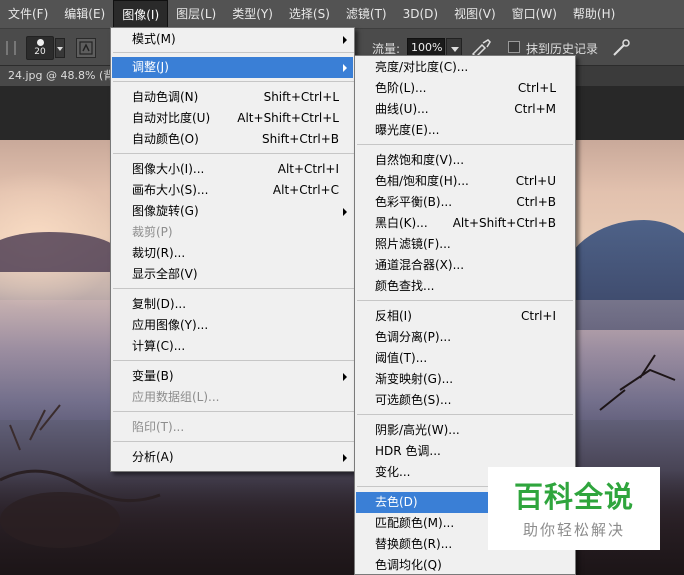 The height and width of the screenshot is (575, 684). I want to click on menu-3d: 3D(D), so click(420, 14).